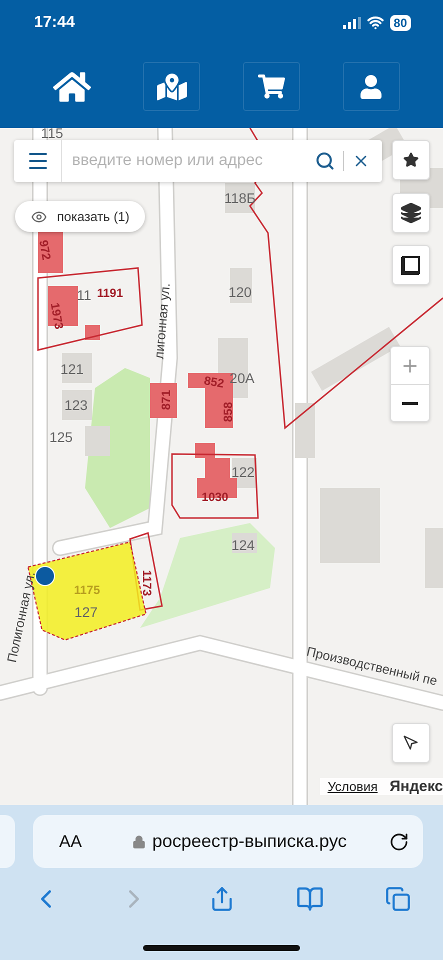 This screenshot has width=443, height=960. Describe the element at coordinates (240, 292) in the screenshot. I see `house-number: 120` at that location.